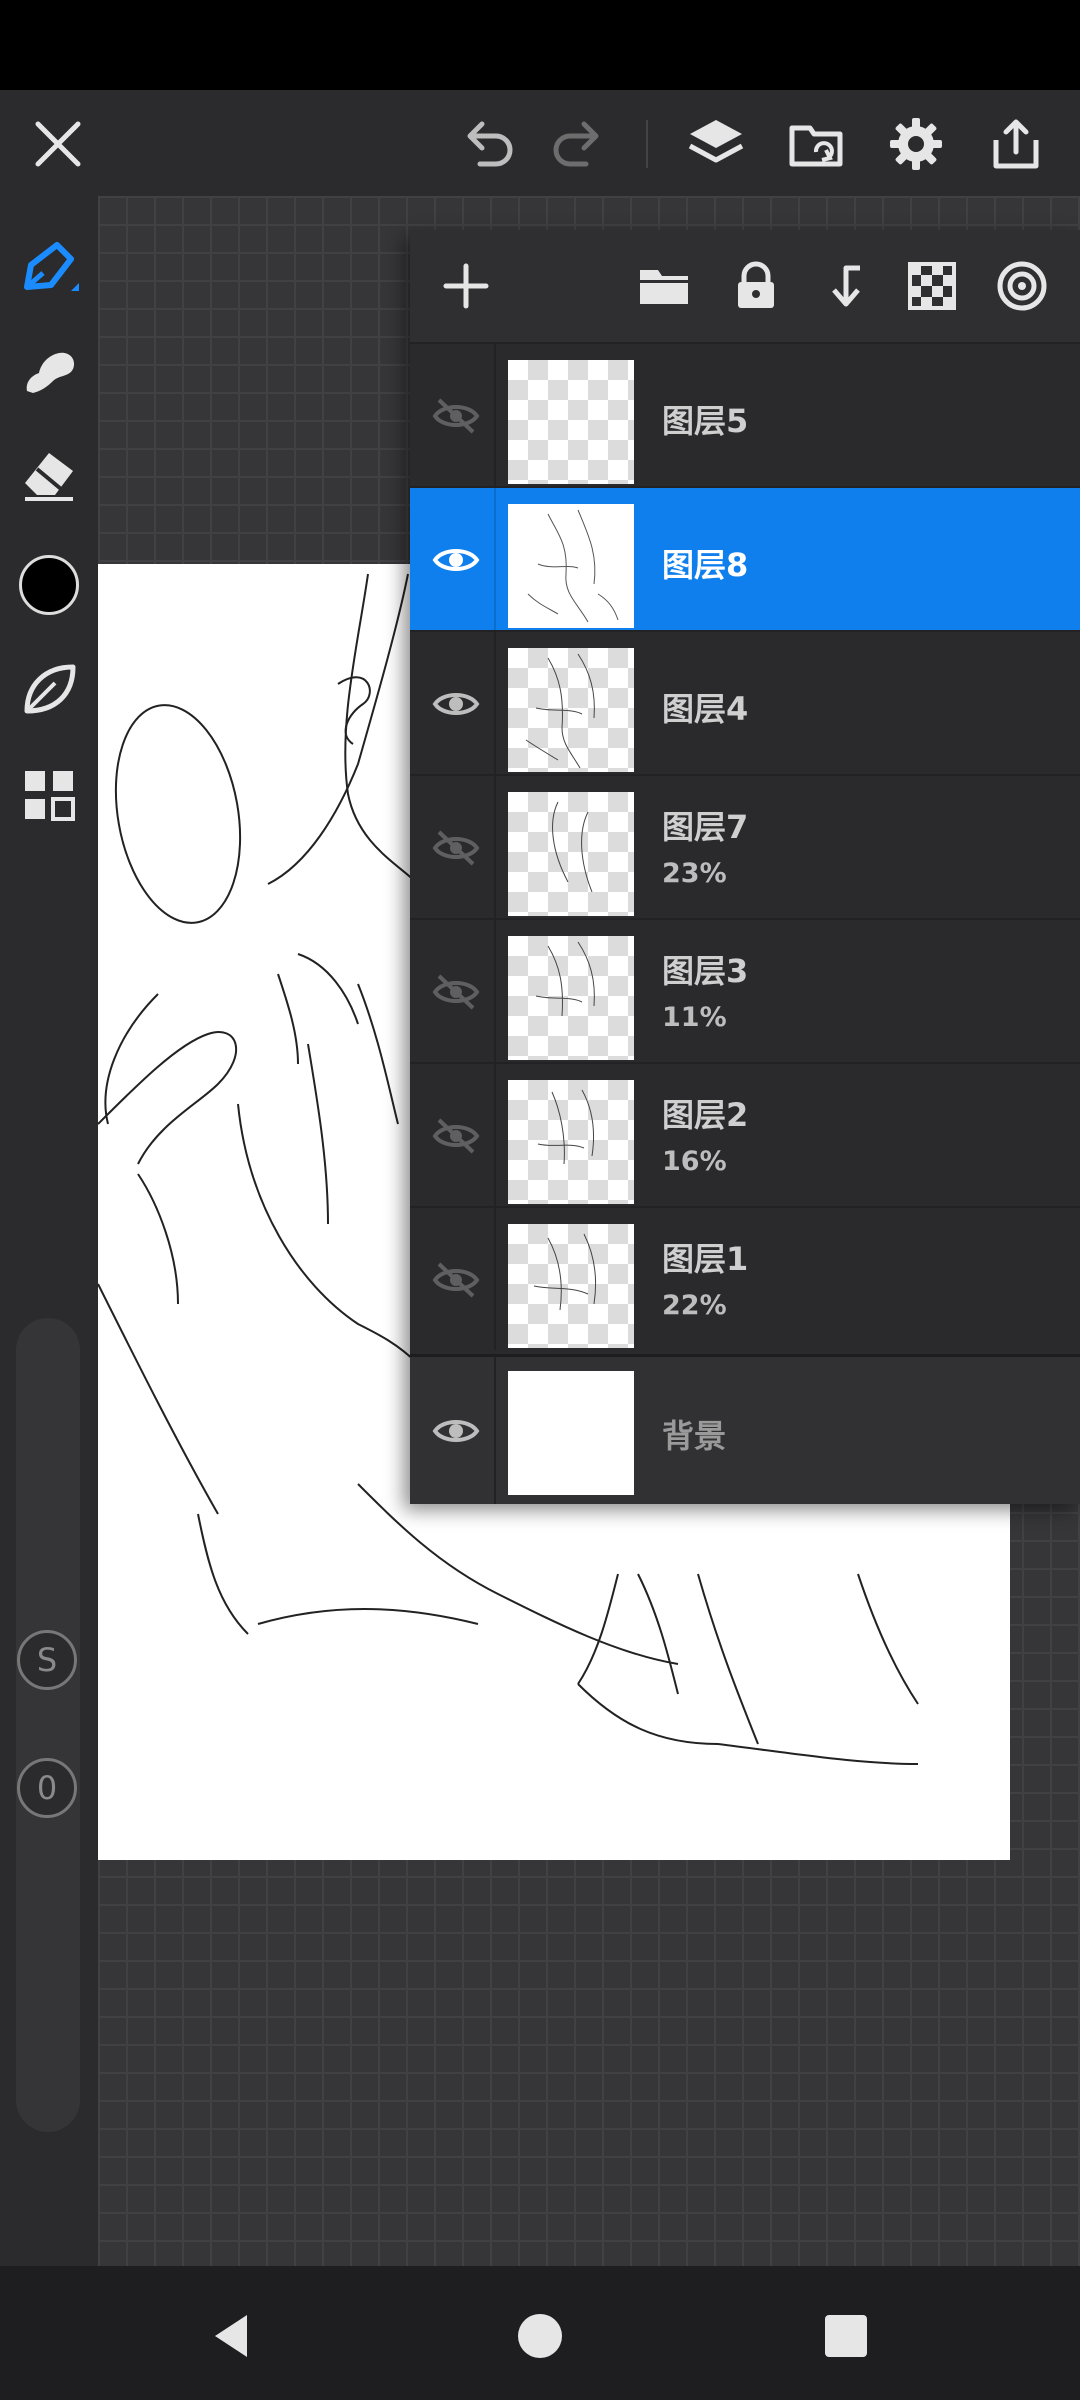  I want to click on layer-name: 图层2, so click(705, 1115).